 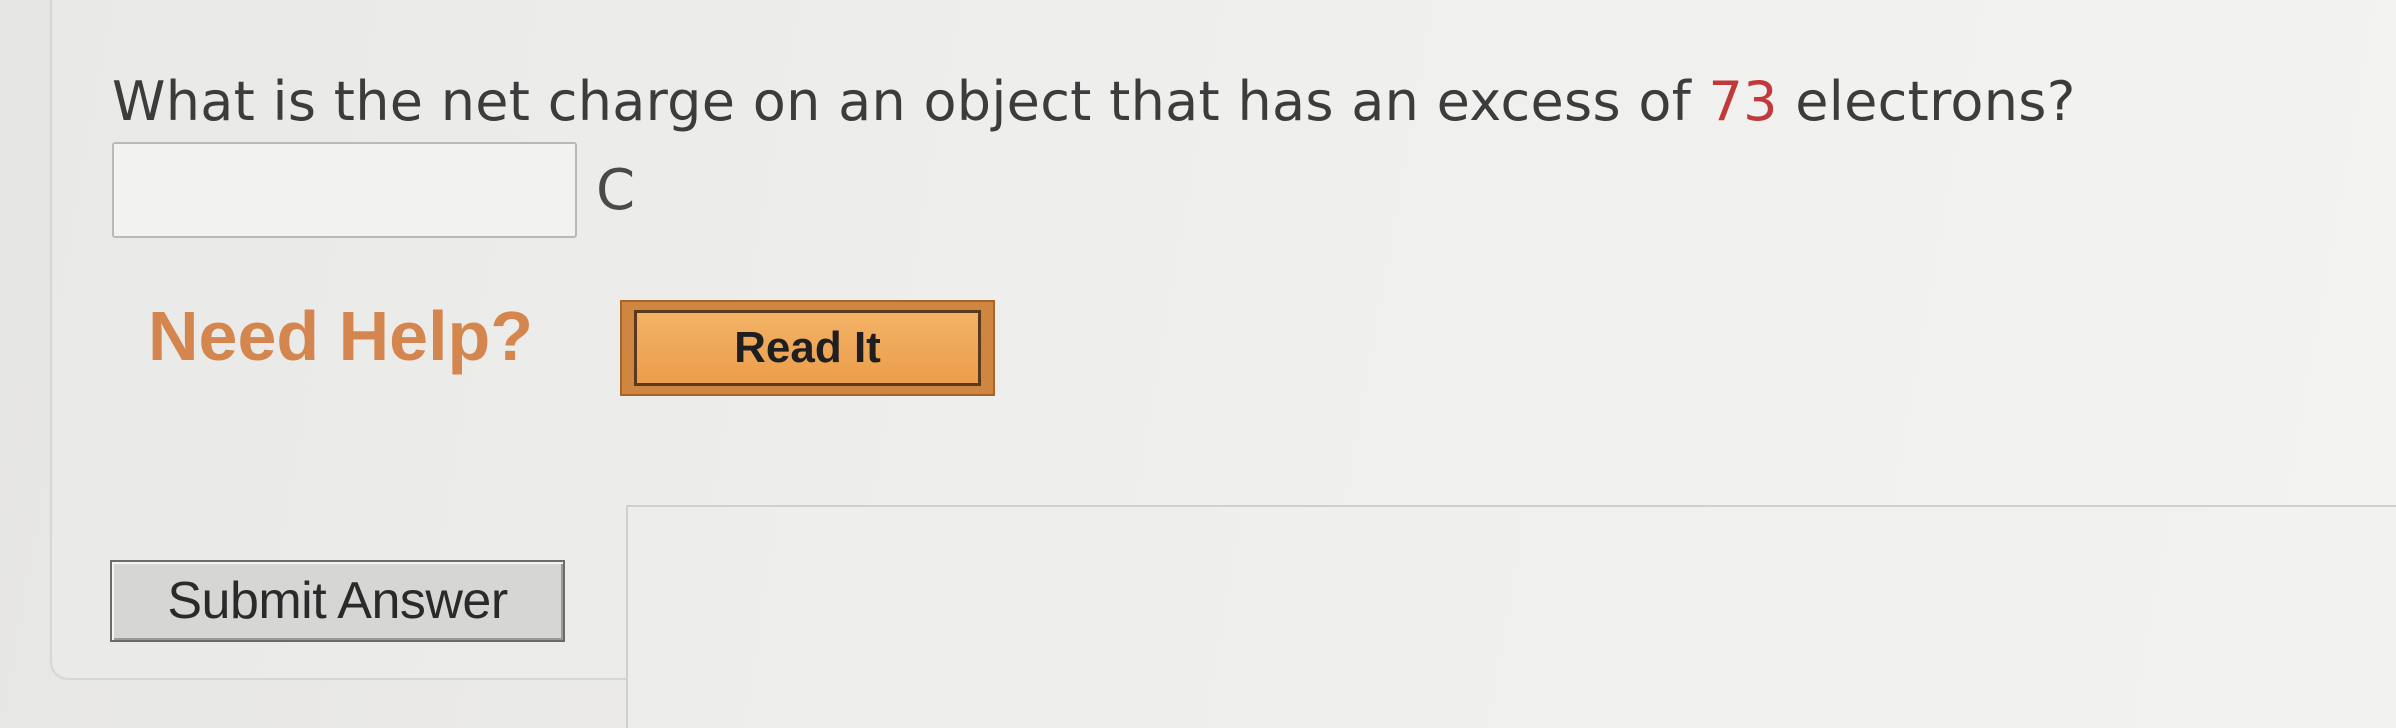 What do you see at coordinates (337, 601) in the screenshot?
I see `submit-answer-button: Submit Answer` at bounding box center [337, 601].